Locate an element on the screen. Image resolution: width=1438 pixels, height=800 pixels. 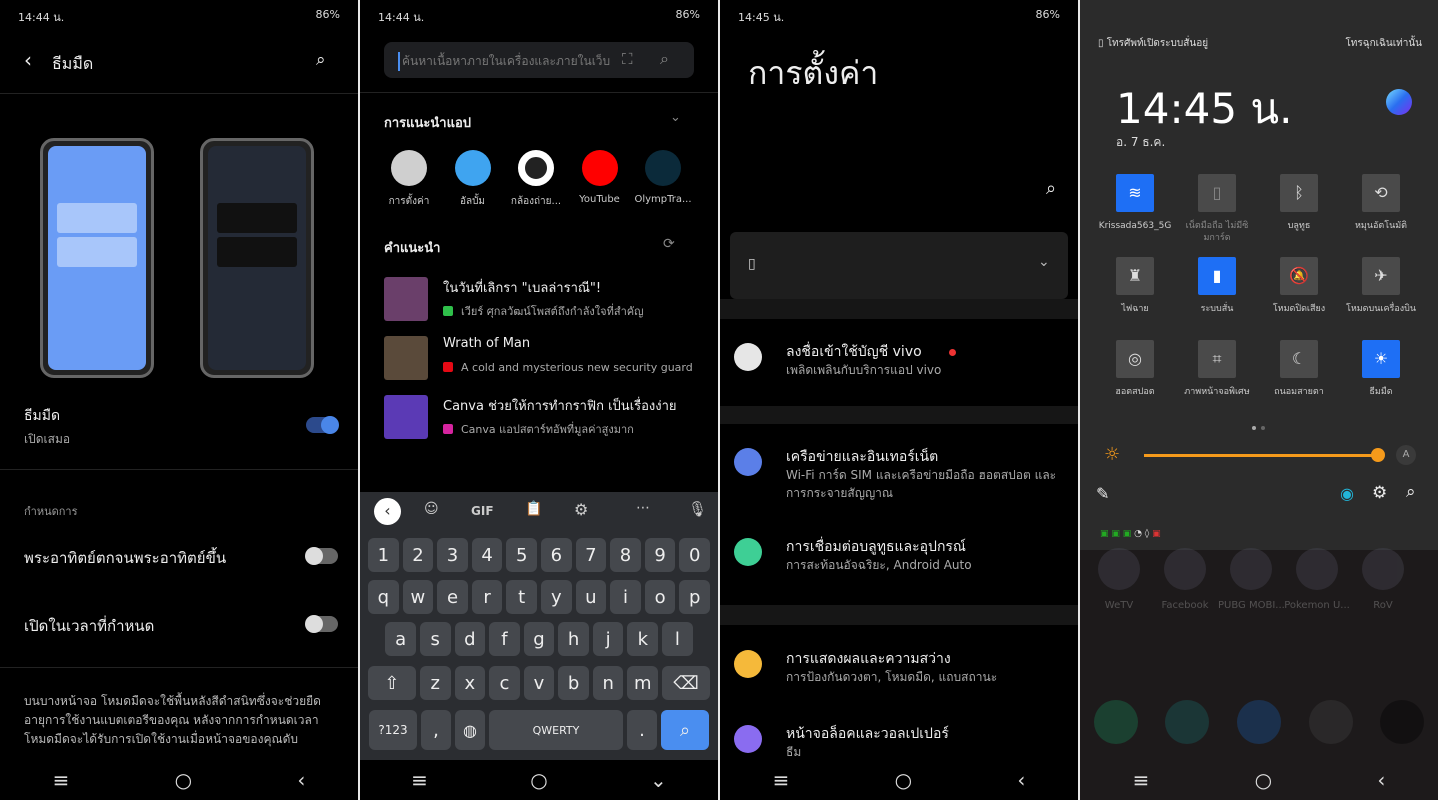
key-y: y is located at coordinates (556, 597).